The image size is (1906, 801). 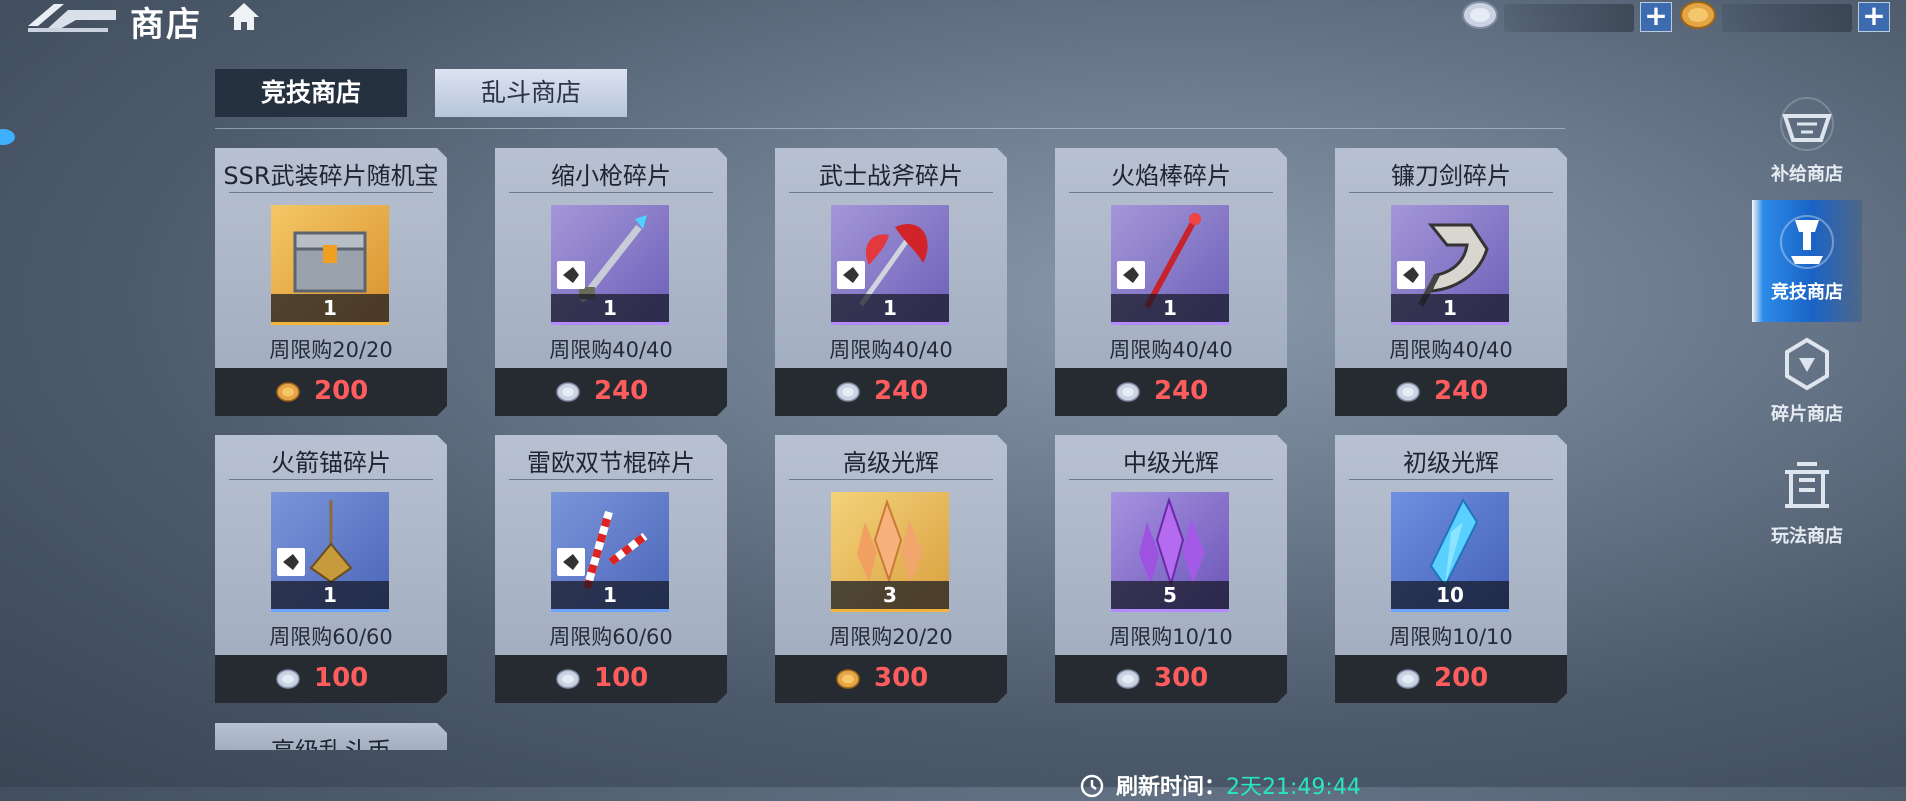 I want to click on item-card: 高级光辉 3 周限购20/20 300, so click(x=891, y=569).